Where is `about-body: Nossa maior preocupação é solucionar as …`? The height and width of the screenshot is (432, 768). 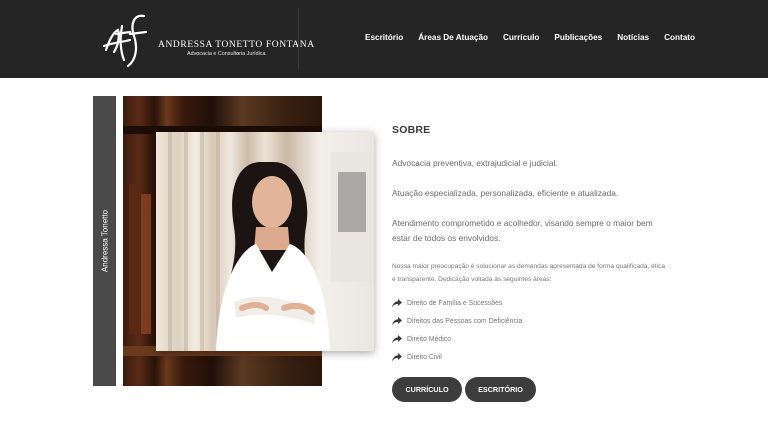 about-body: Nossa maior preocupação é solucionar as … is located at coordinates (529, 273).